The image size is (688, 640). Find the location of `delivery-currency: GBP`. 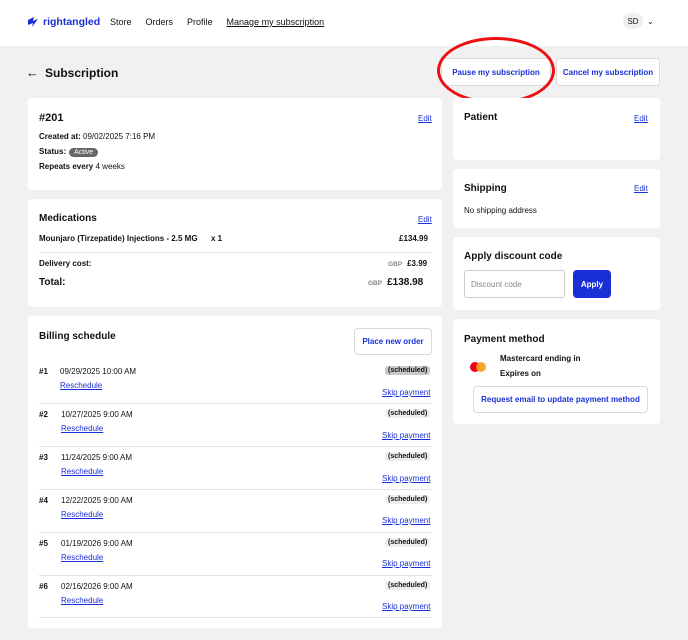

delivery-currency: GBP is located at coordinates (395, 264).